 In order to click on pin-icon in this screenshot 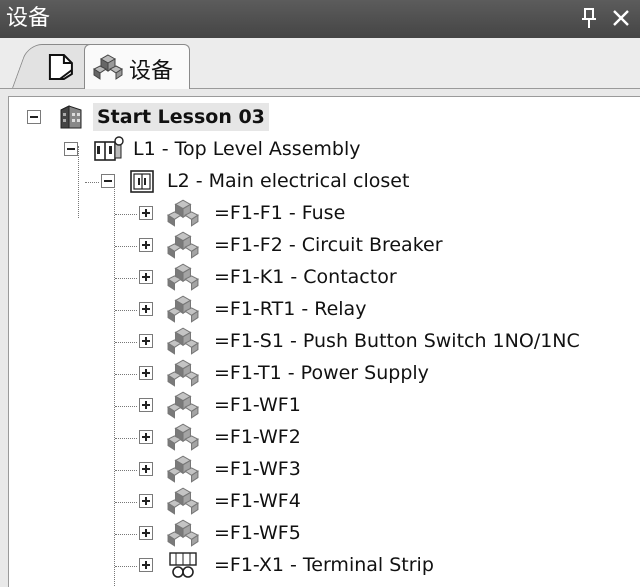, I will do `click(589, 18)`.